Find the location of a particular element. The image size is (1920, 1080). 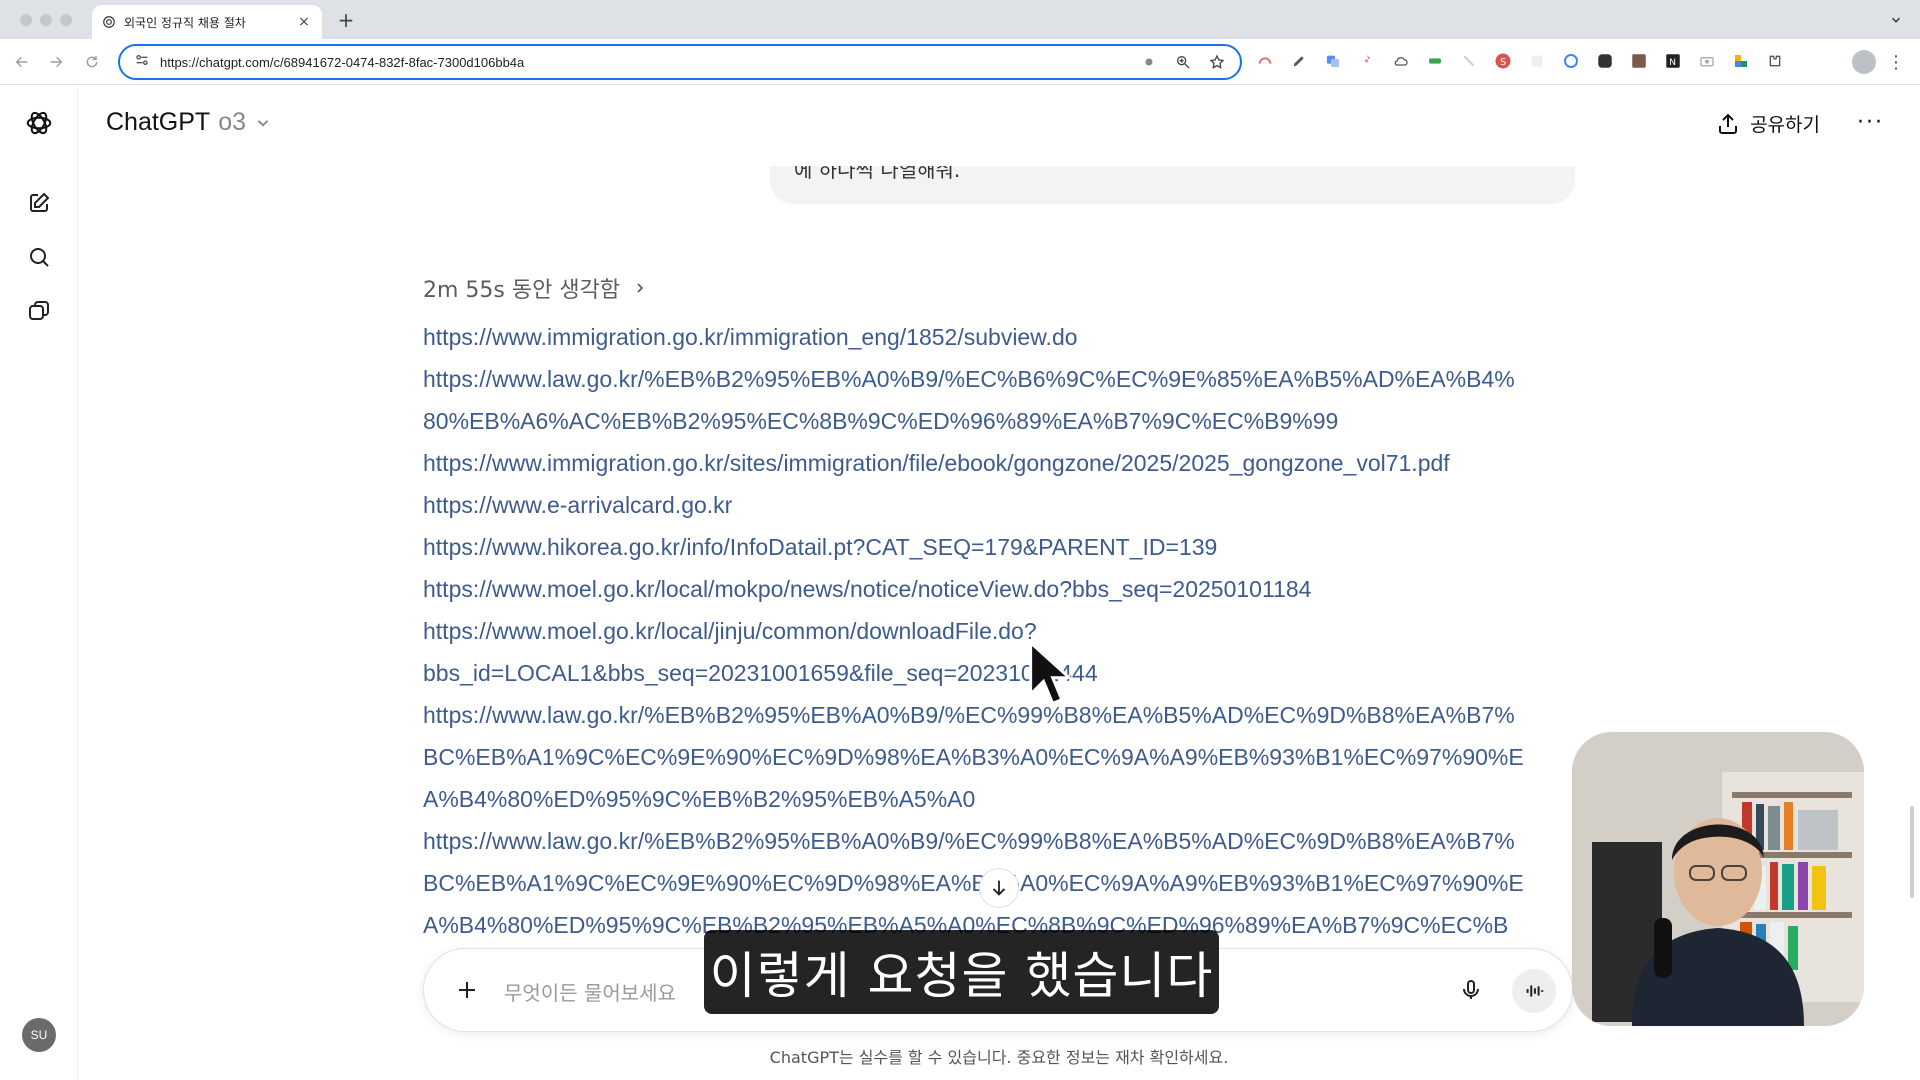

thinking-label: 2m 55s 동안 생각함 is located at coordinates (522, 290).